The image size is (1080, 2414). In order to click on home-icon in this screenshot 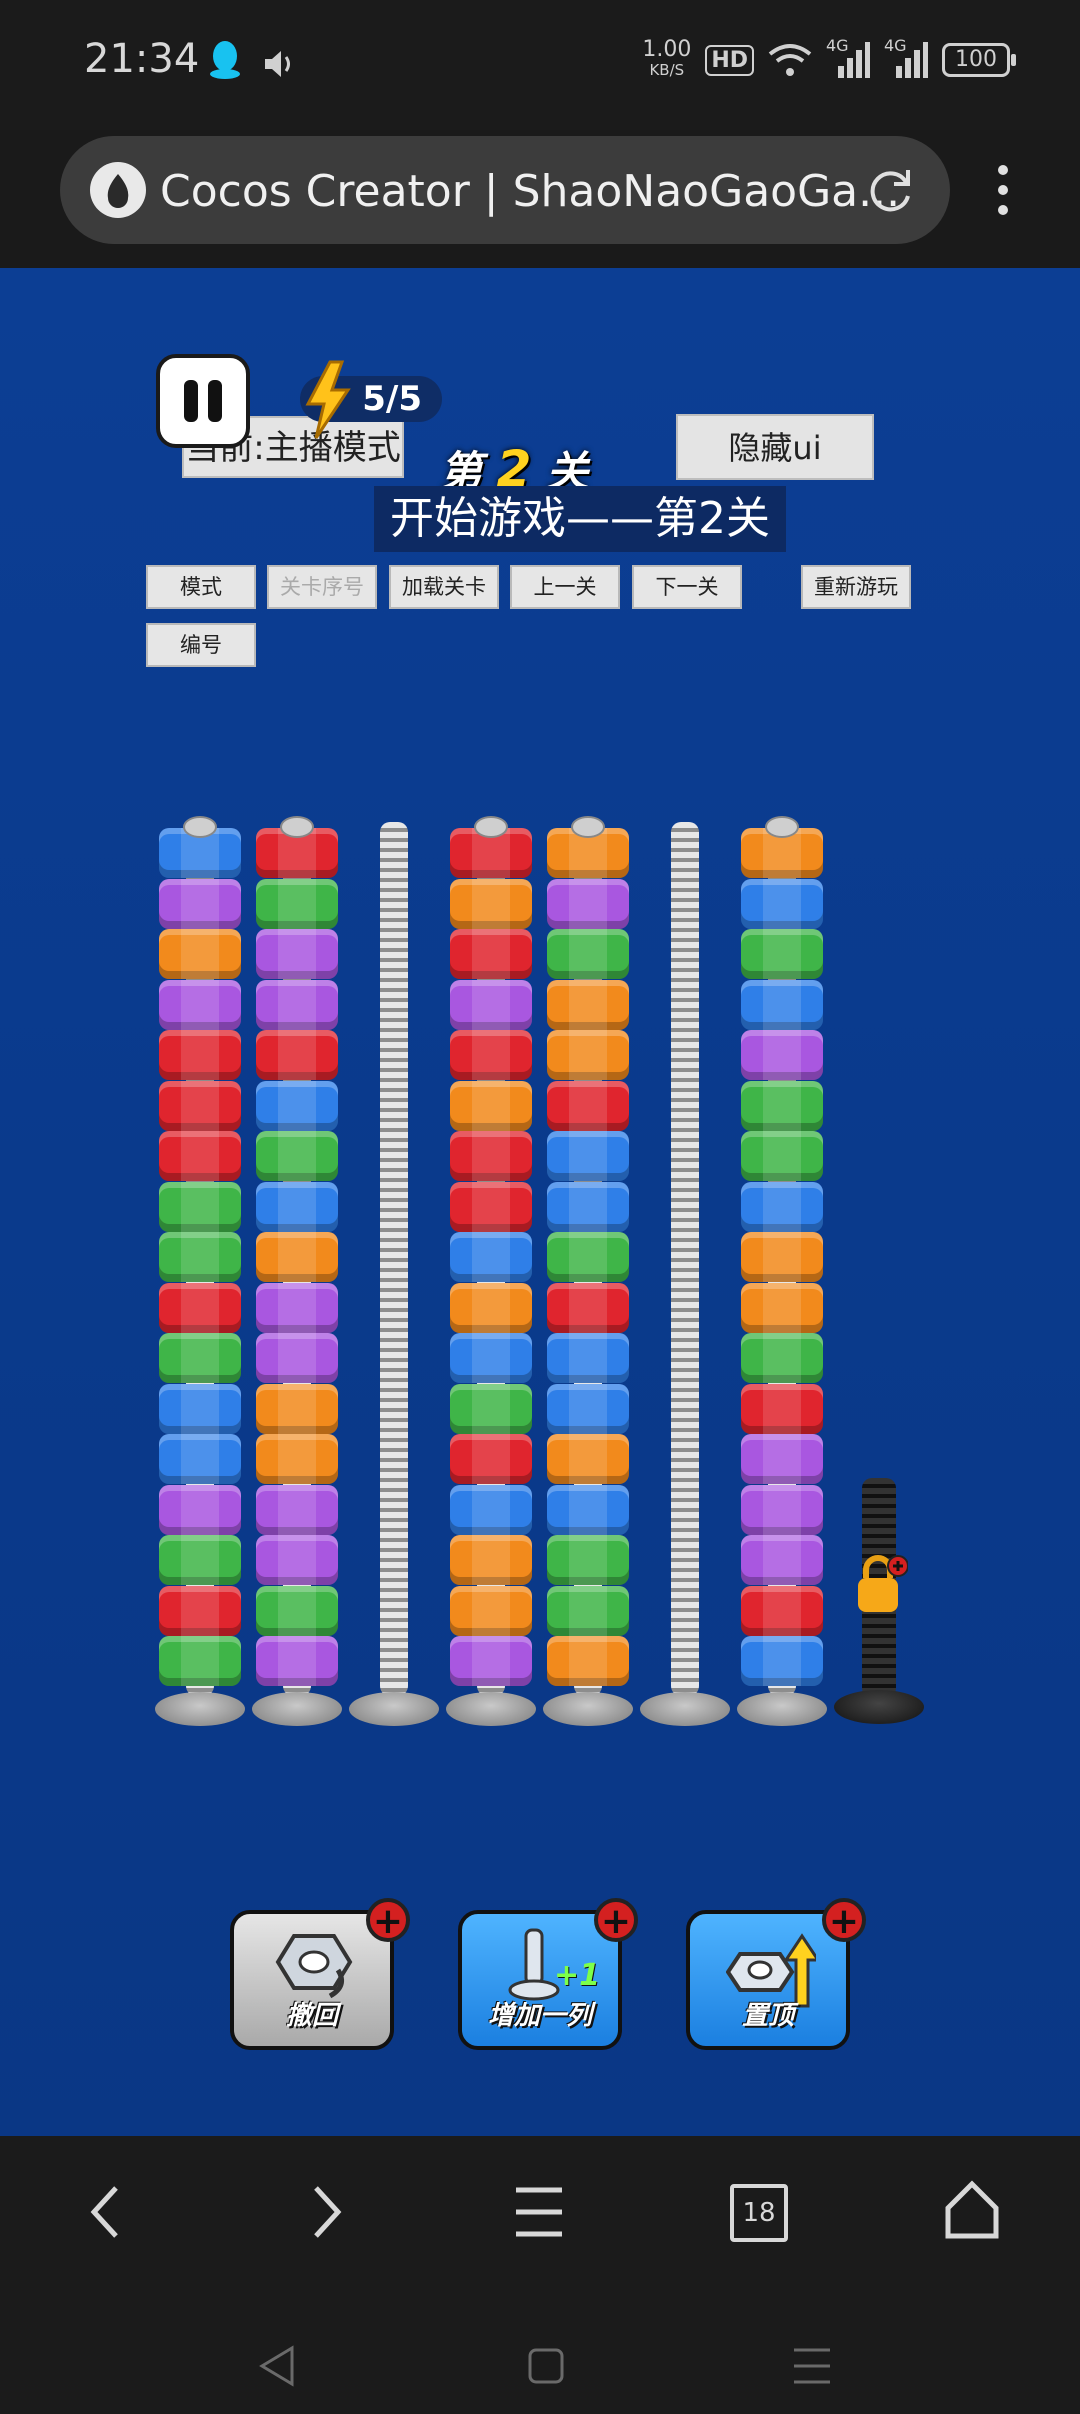, I will do `click(972, 2210)`.